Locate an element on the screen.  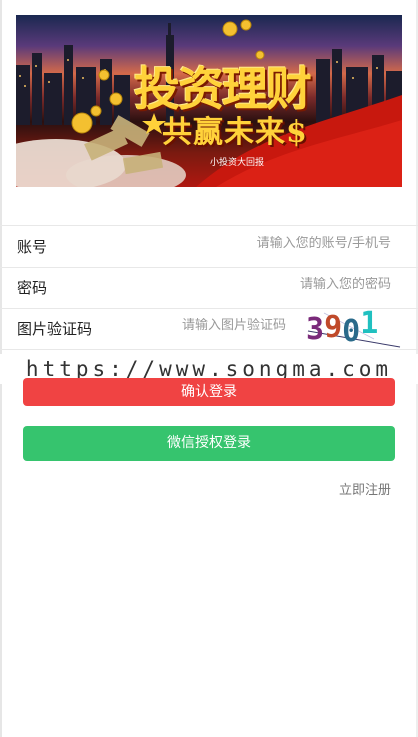
captcha-char: 9 is located at coordinates (333, 327).